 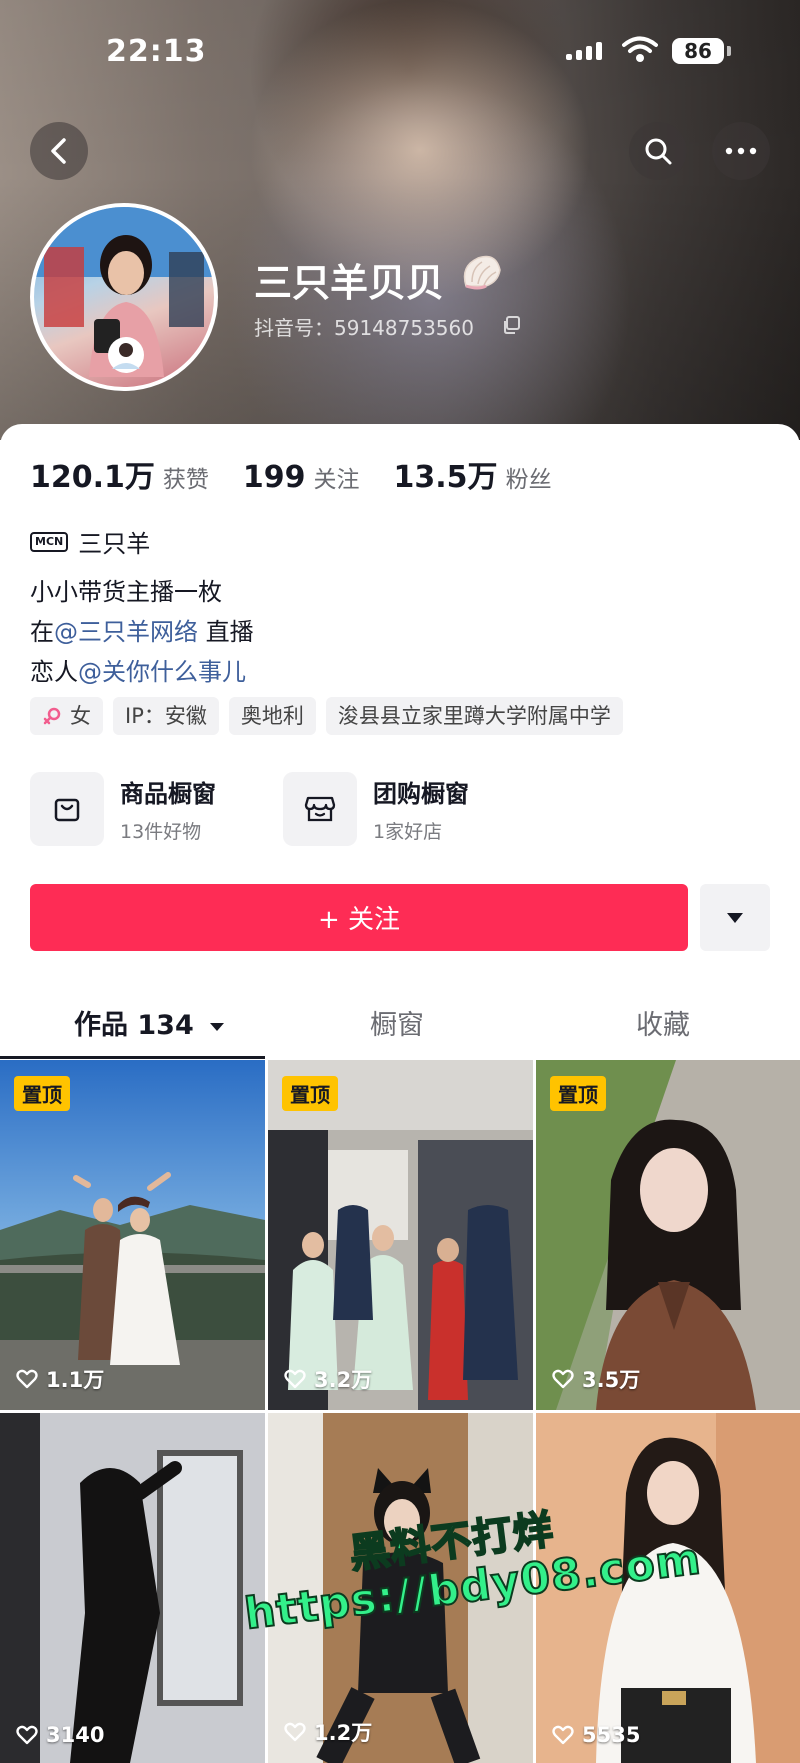 I want to click on likes-label: 获赞, so click(x=185, y=480).